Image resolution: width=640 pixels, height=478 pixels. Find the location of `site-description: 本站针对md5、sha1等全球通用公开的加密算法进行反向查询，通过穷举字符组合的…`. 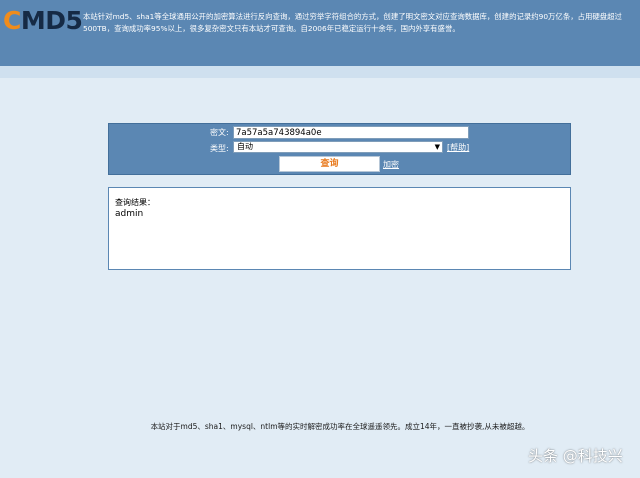

site-description: 本站针对md5、sha1等全球通用公开的加密算法进行反向查询，通过穷举字符组合的… is located at coordinates (352, 22).